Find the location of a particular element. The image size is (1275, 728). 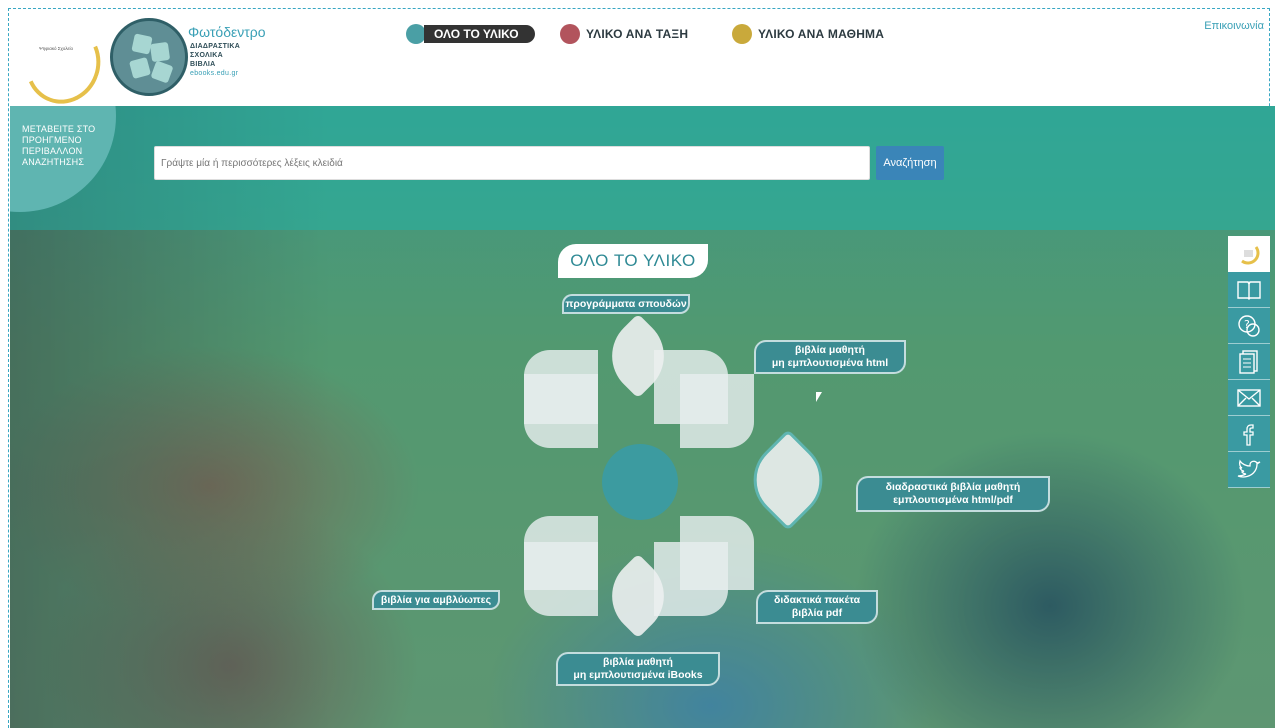

curricula-label: προγράμματα σπουδών is located at coordinates (626, 304).